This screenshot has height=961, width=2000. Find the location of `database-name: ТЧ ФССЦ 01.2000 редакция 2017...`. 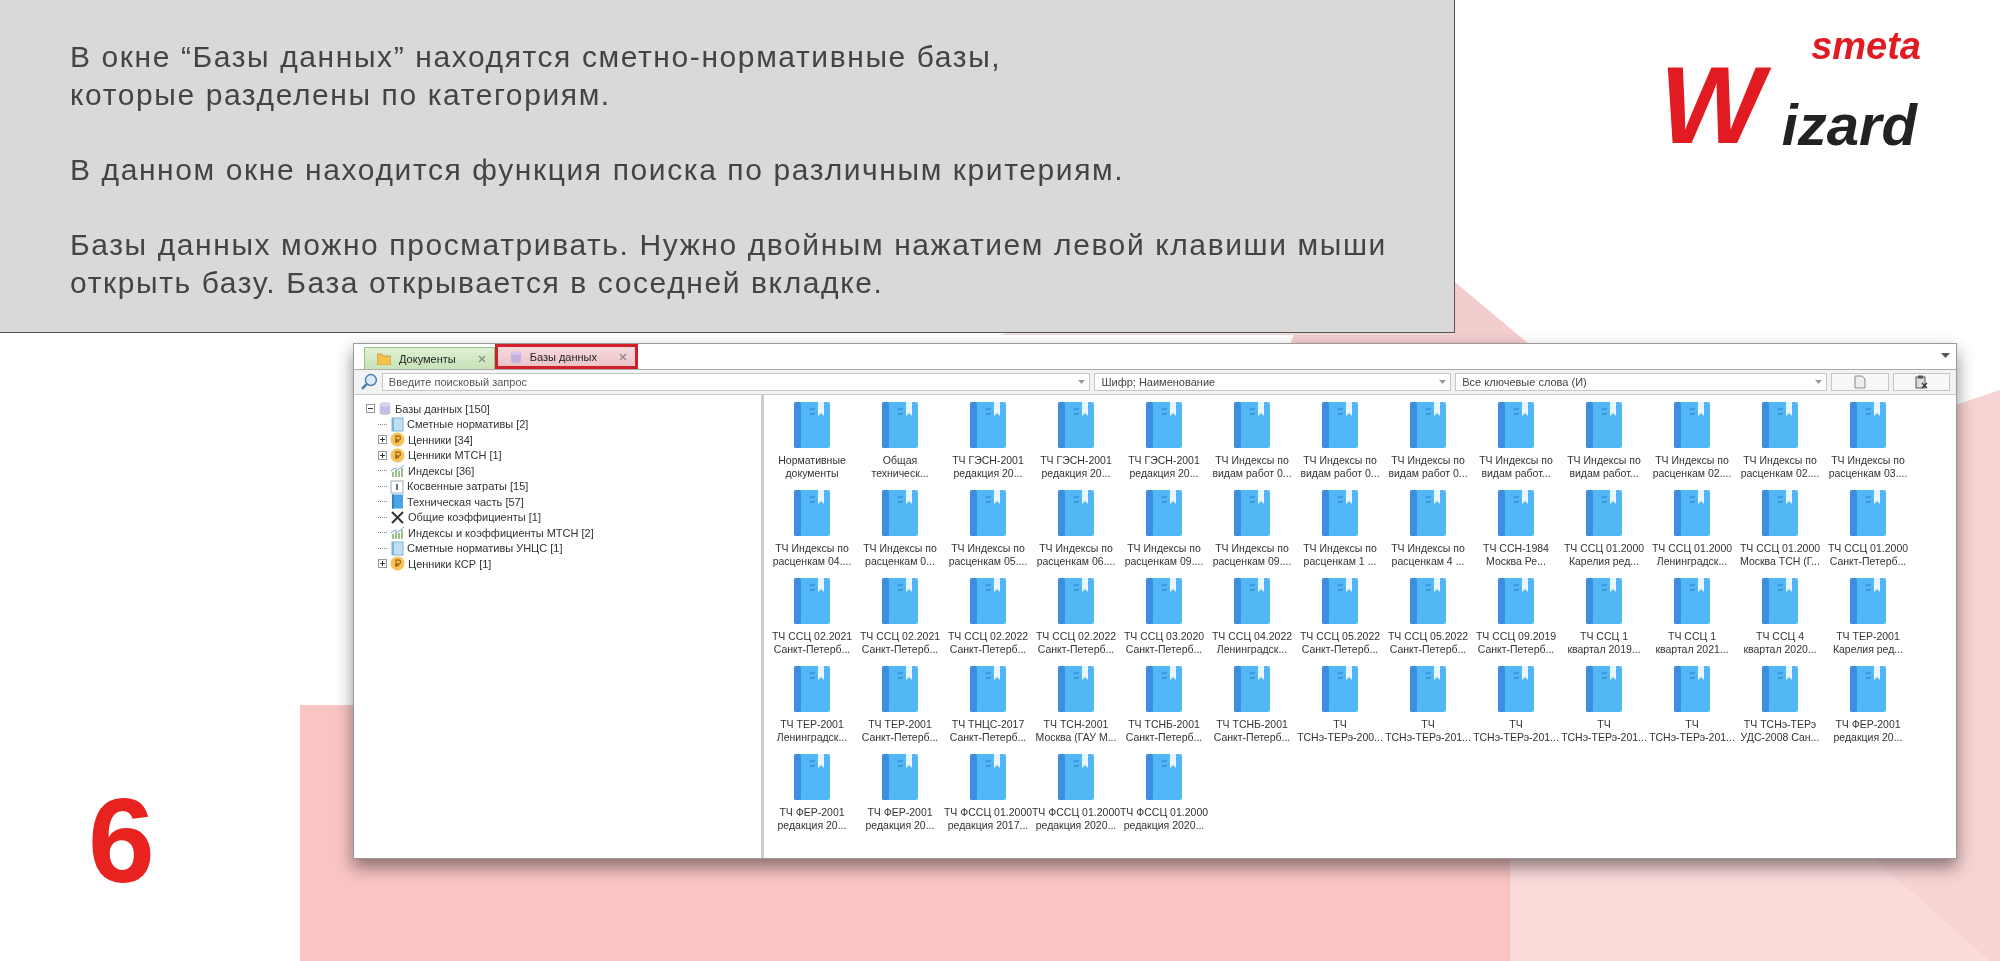

database-name: ТЧ ФССЦ 01.2000 редакция 2017... is located at coordinates (988, 819).